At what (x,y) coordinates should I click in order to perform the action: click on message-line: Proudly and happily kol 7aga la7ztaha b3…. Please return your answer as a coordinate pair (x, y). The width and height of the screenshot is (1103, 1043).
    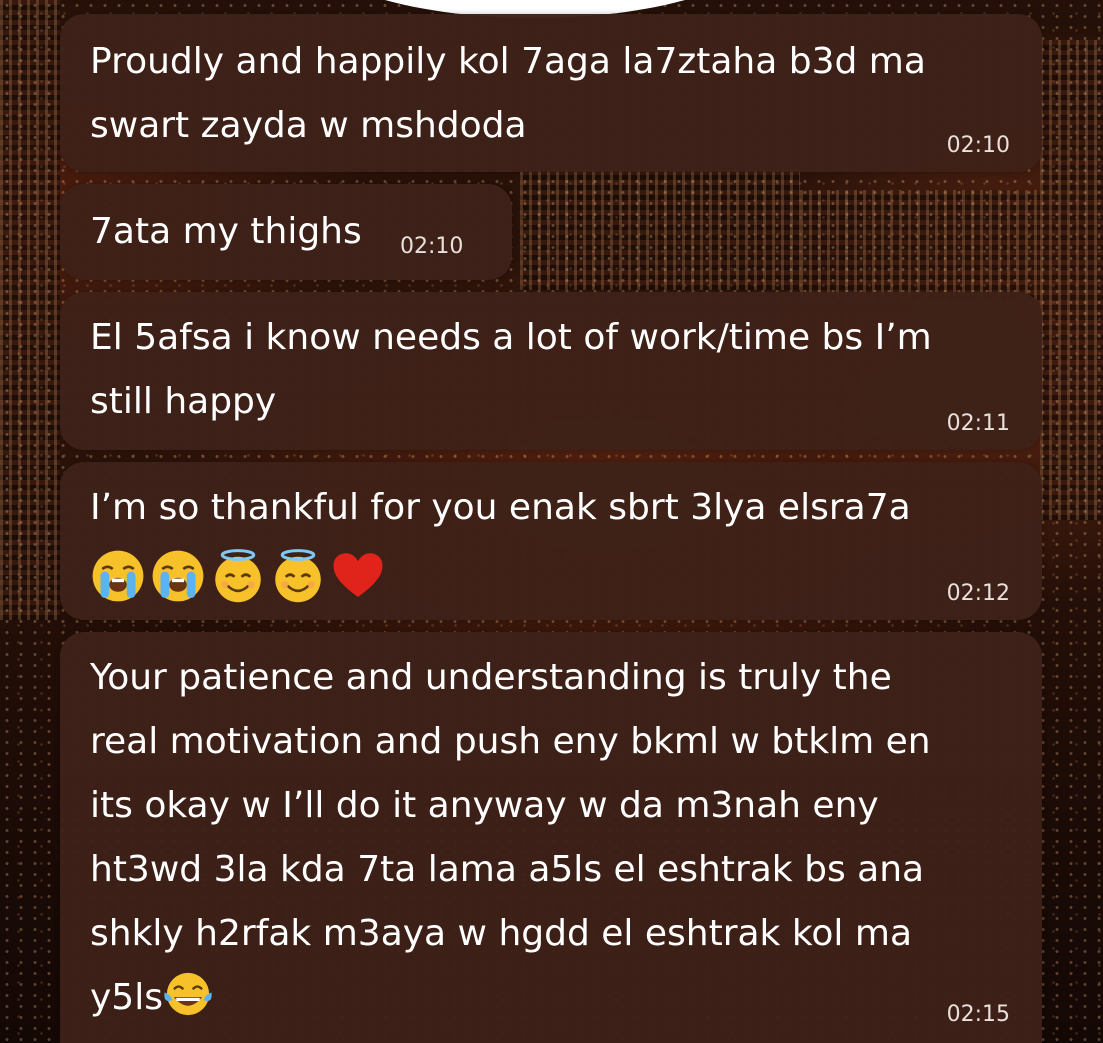
    Looking at the image, I should click on (508, 61).